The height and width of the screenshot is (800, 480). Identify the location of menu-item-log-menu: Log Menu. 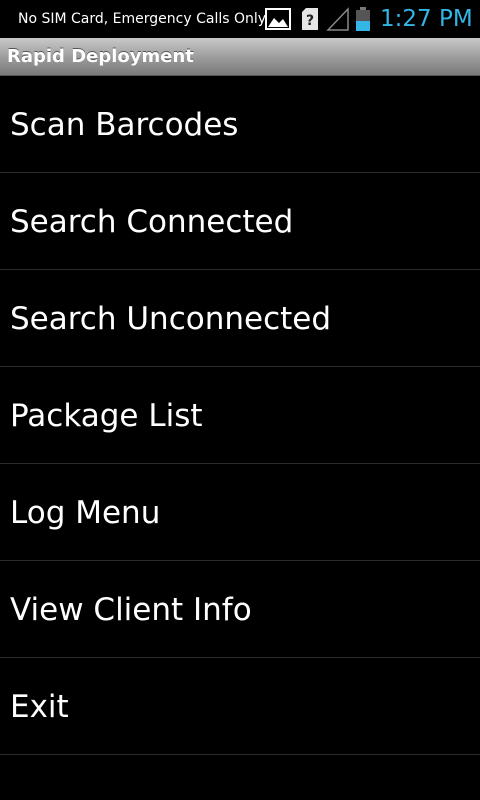
(240, 512).